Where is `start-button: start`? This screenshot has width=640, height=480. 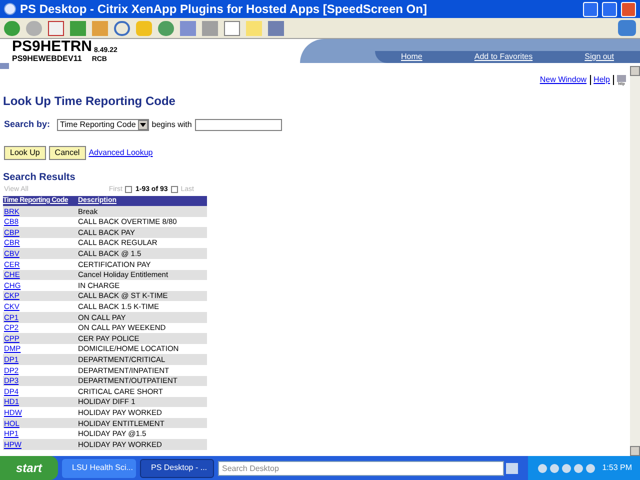 start-button: start is located at coordinates (29, 468).